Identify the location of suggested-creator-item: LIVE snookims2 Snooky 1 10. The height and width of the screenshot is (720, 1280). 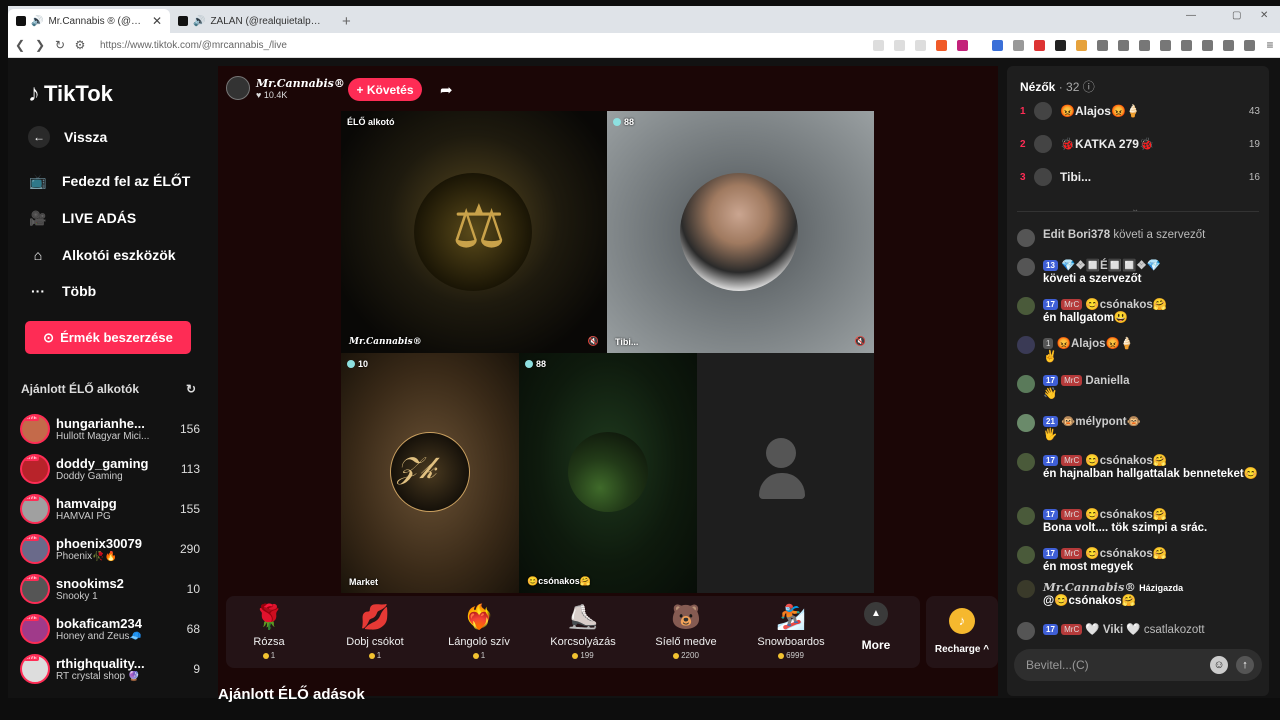
(110, 589).